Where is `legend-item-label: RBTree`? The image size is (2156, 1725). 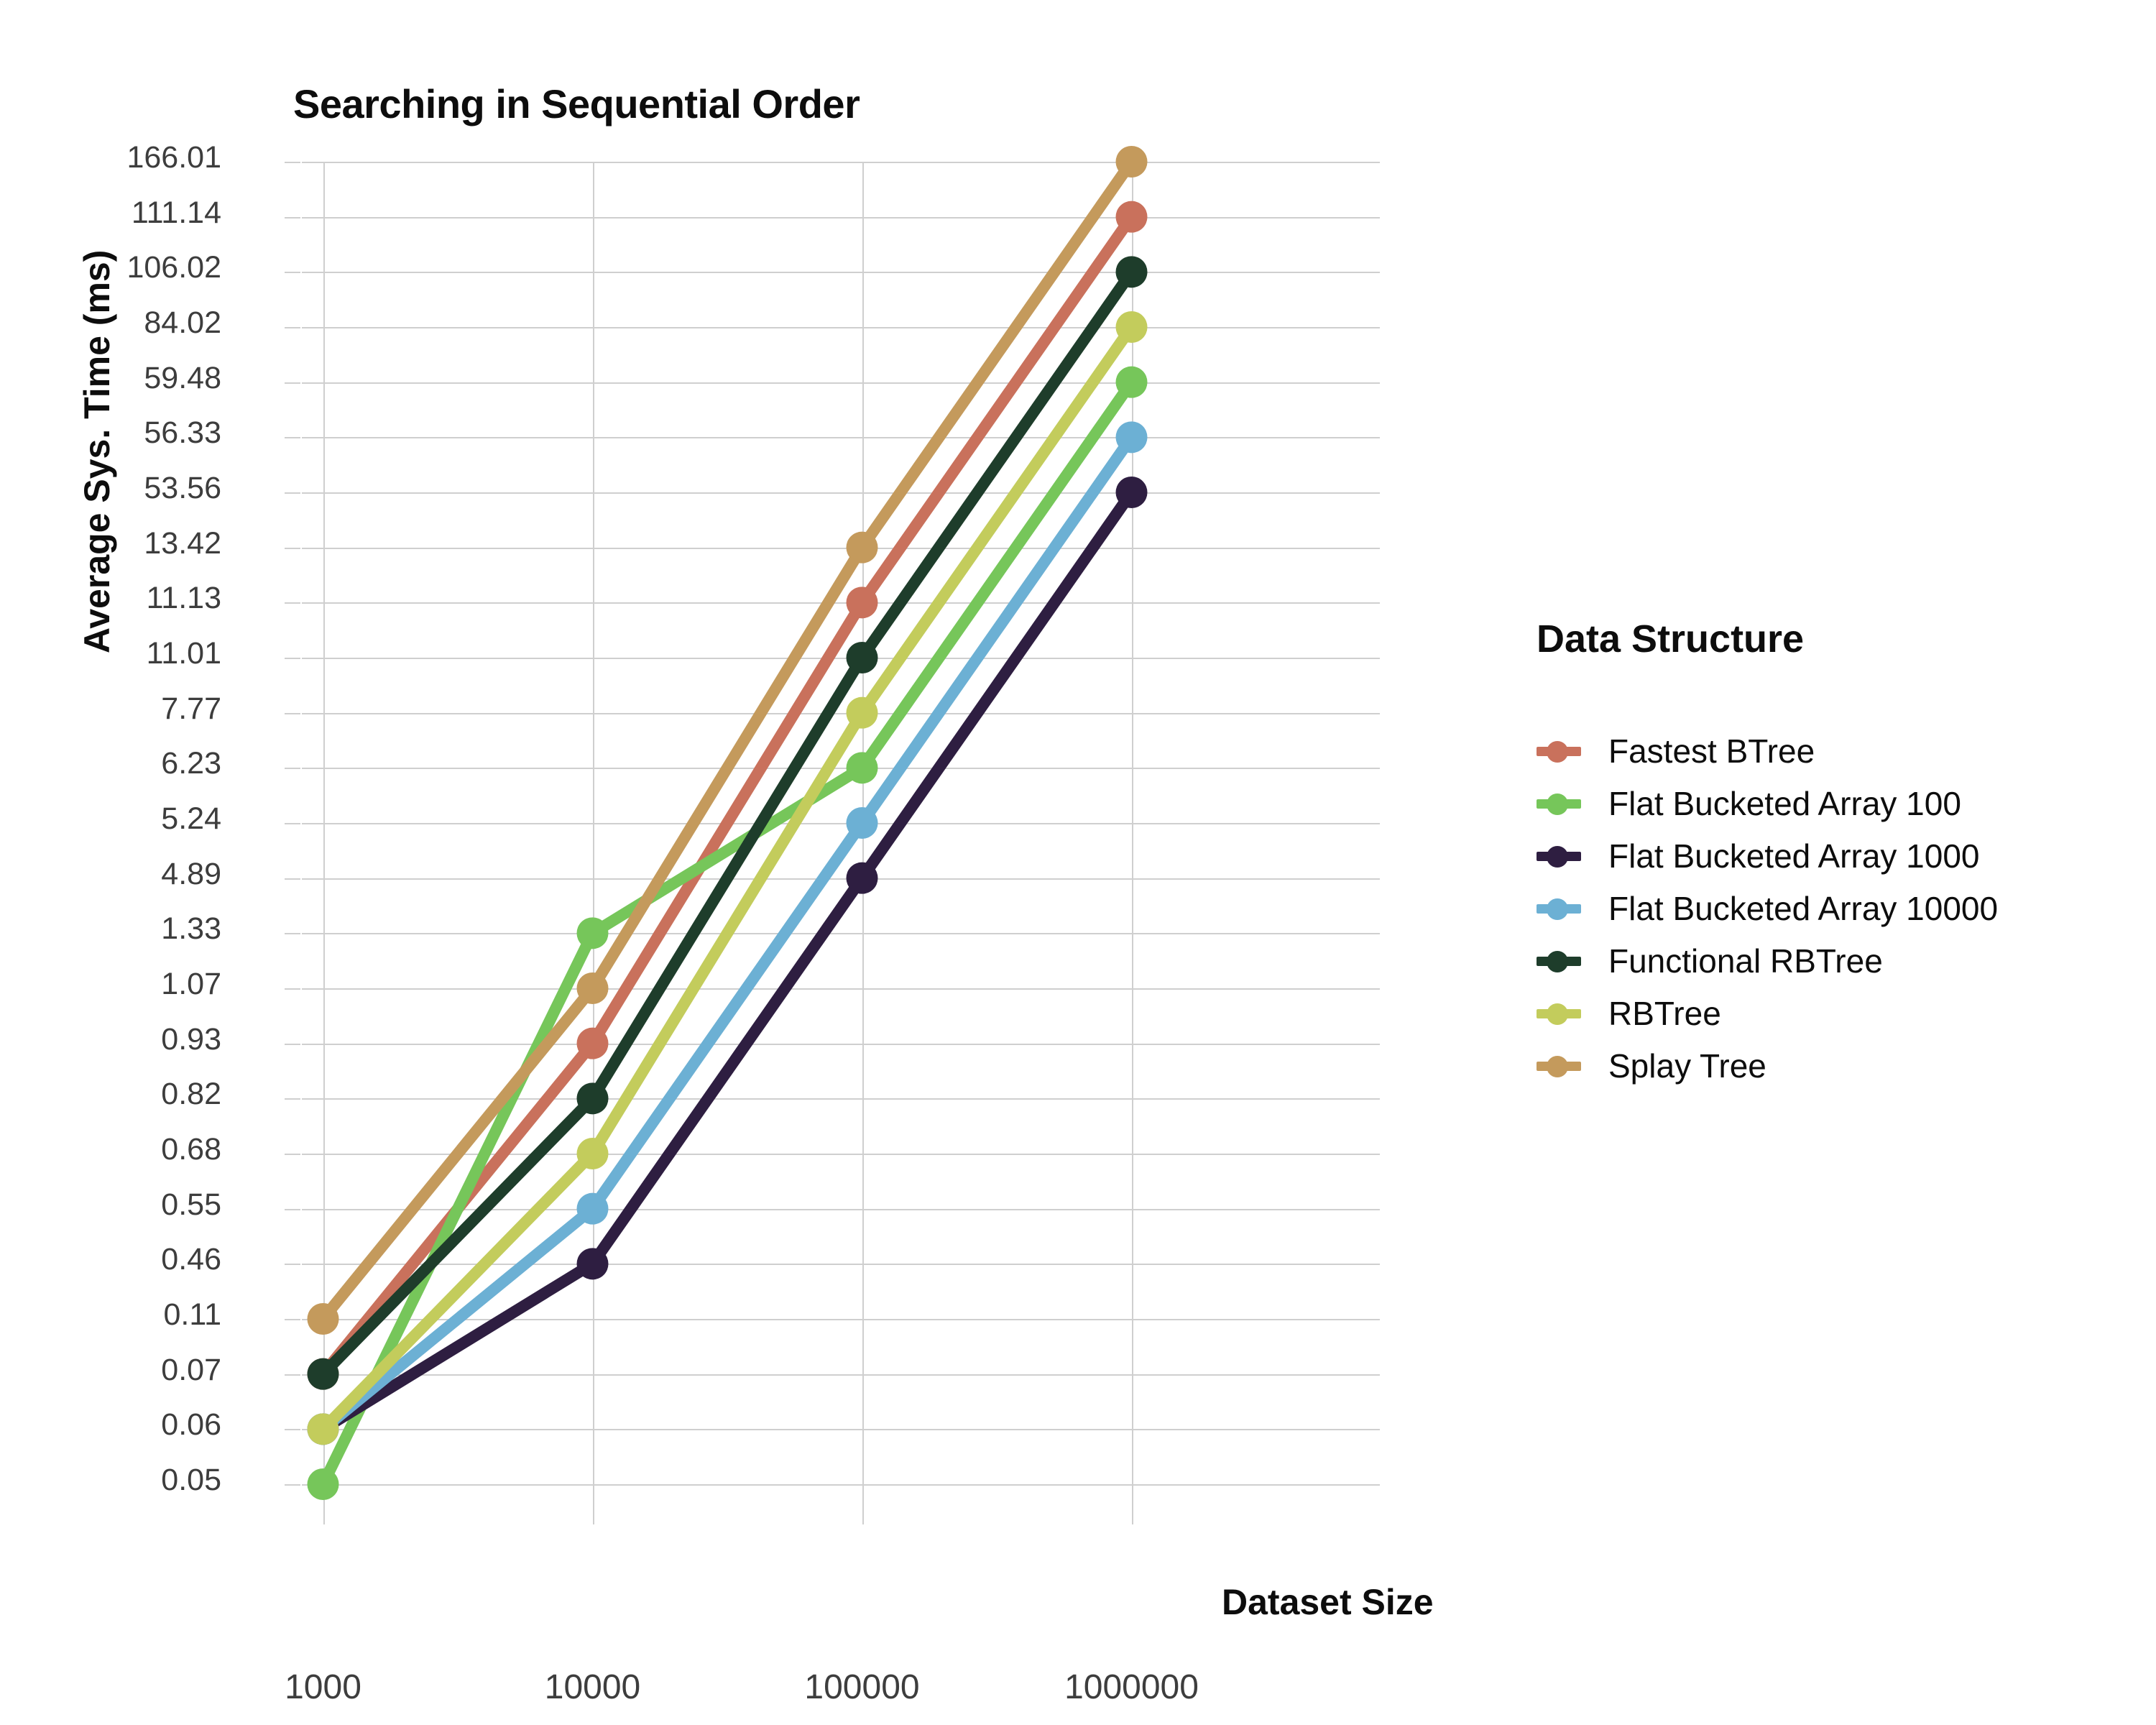
legend-item-label: RBTree is located at coordinates (1665, 1013).